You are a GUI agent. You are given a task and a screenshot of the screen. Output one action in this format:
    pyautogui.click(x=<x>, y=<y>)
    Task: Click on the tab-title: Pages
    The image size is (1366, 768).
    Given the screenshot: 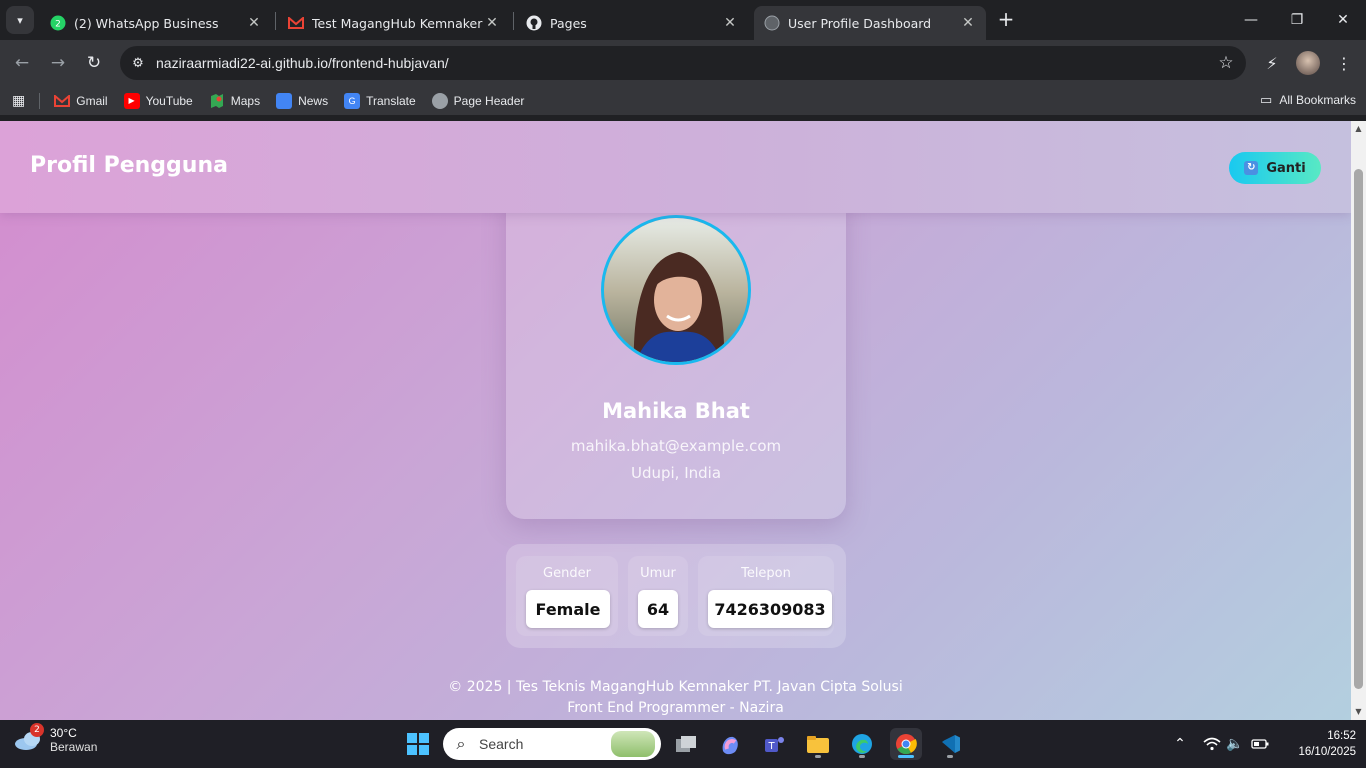 What is the action you would take?
    pyautogui.click(x=568, y=23)
    